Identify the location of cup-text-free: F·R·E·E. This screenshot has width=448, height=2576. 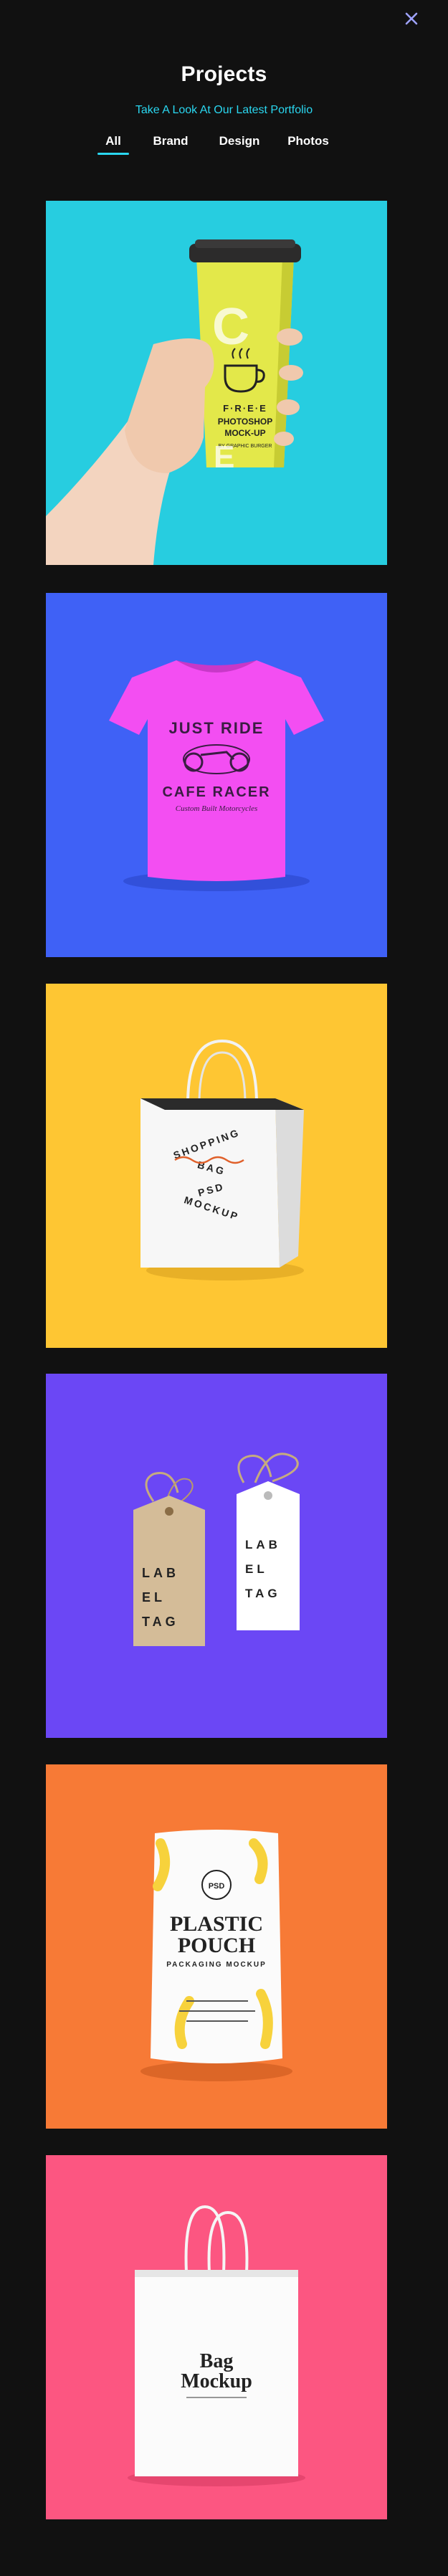
(245, 409).